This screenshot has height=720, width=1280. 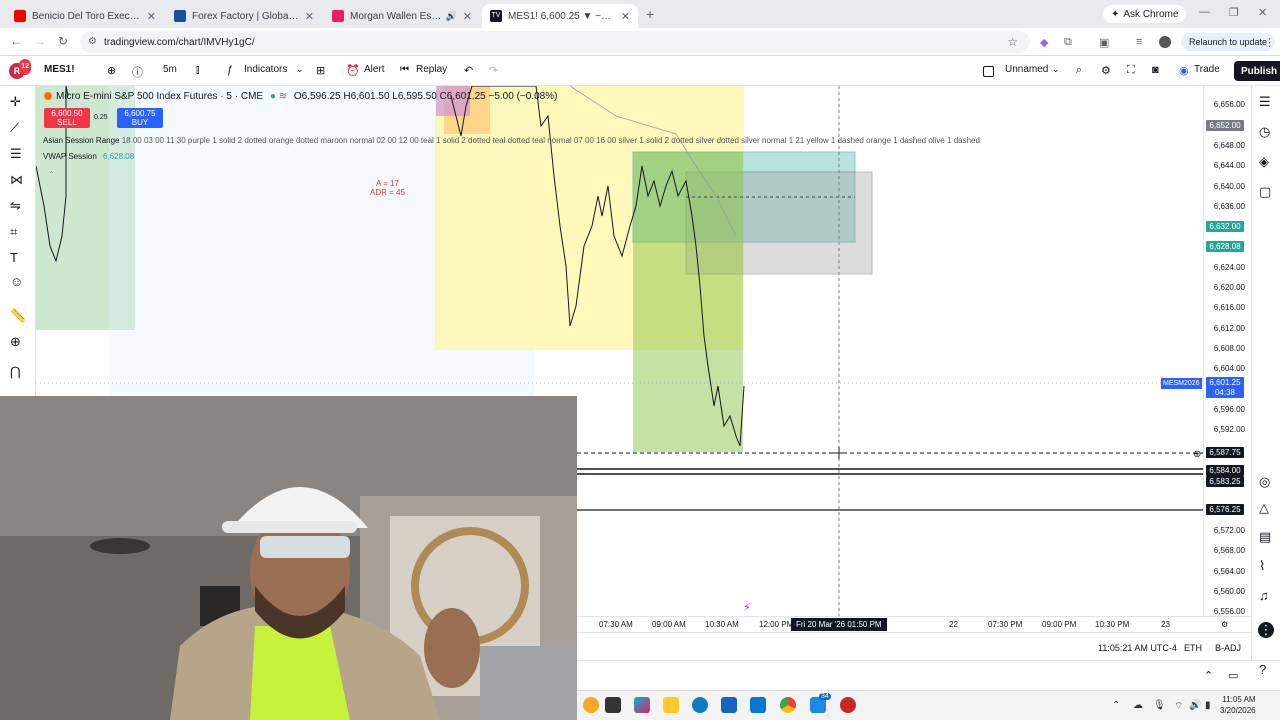 What do you see at coordinates (1193, 648) in the screenshot?
I see `session-toggle: ETH` at bounding box center [1193, 648].